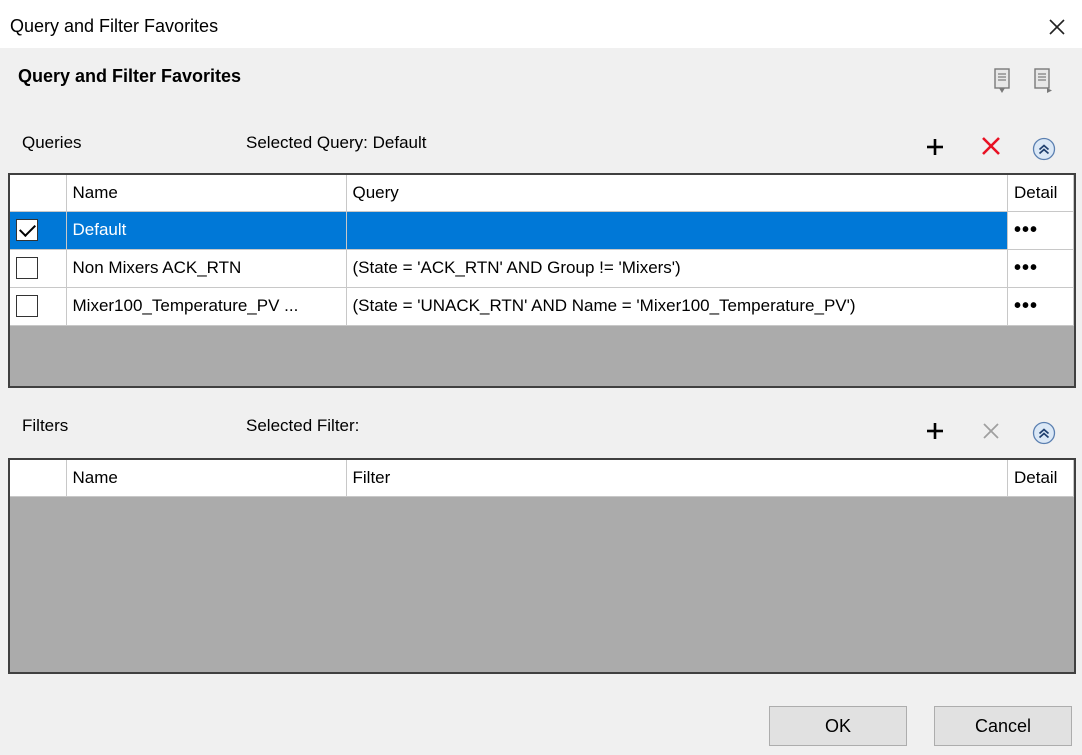 This screenshot has height=755, width=1082. I want to click on cancel-button: Cancel, so click(1003, 726).